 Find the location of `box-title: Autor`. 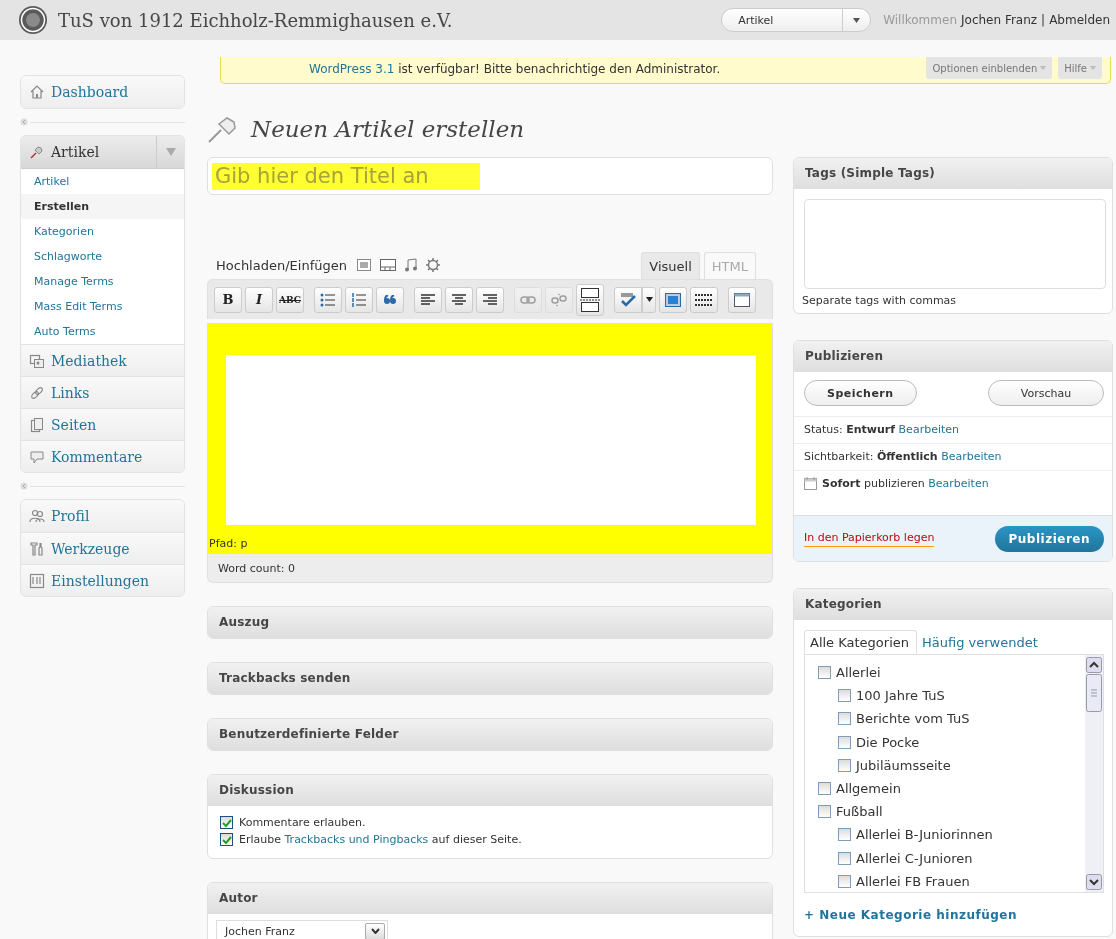

box-title: Autor is located at coordinates (490, 898).